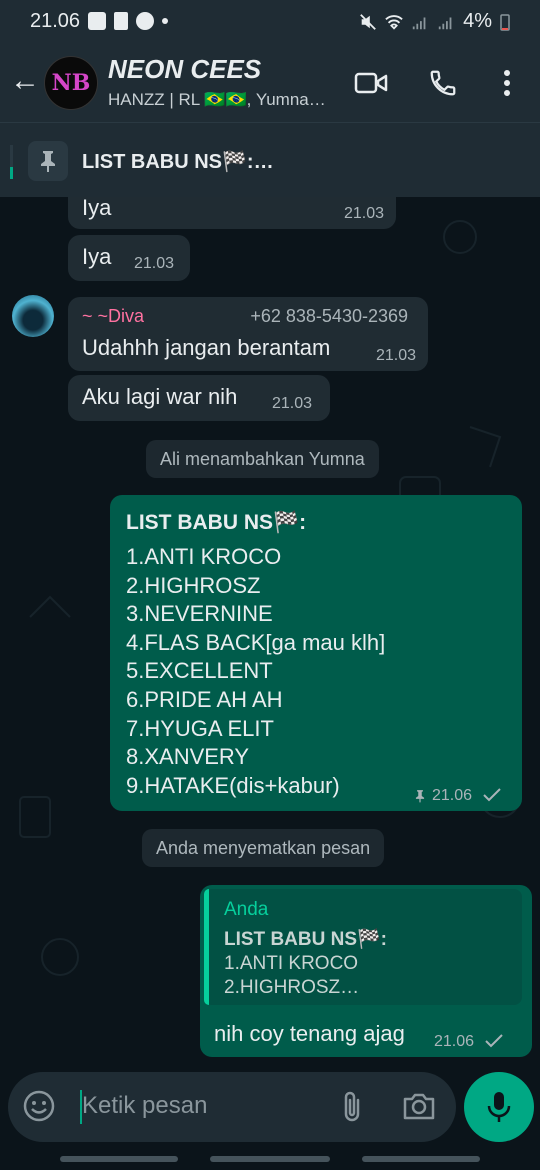  I want to click on back-arrow-icon: ←, so click(25, 81).